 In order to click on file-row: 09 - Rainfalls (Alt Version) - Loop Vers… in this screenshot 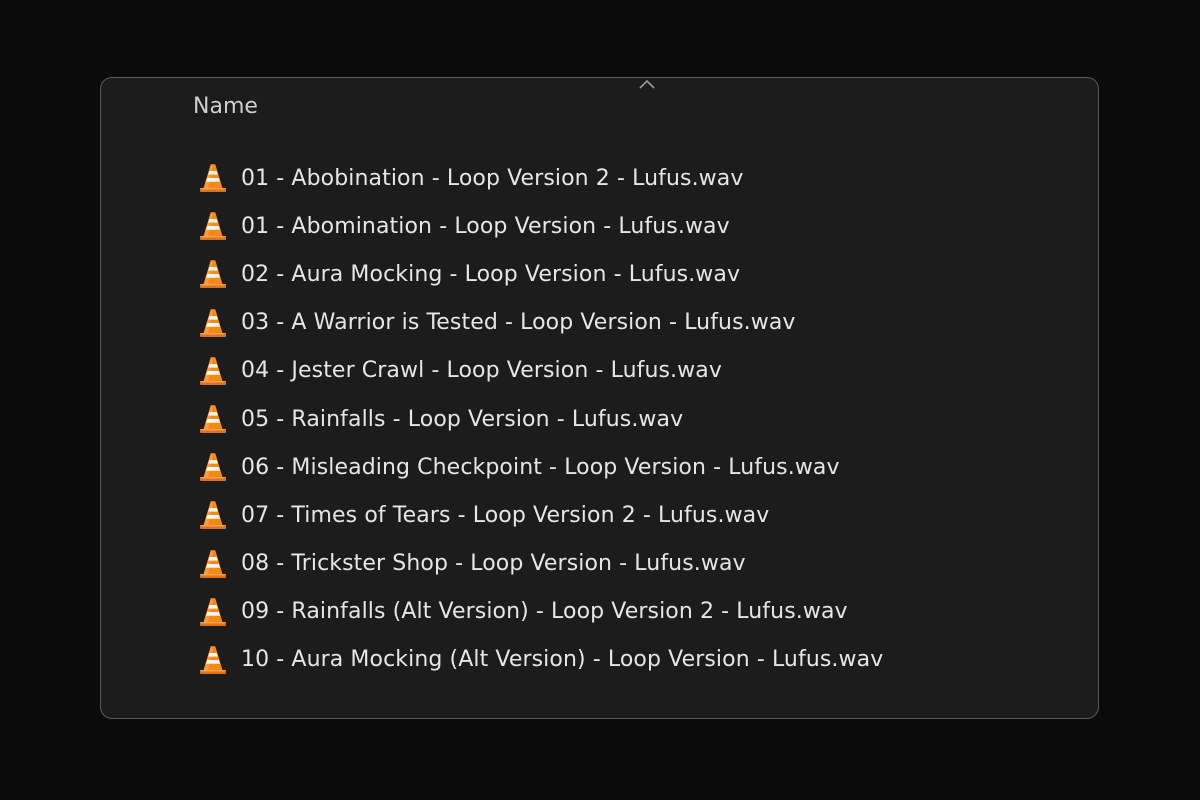, I will do `click(540, 612)`.